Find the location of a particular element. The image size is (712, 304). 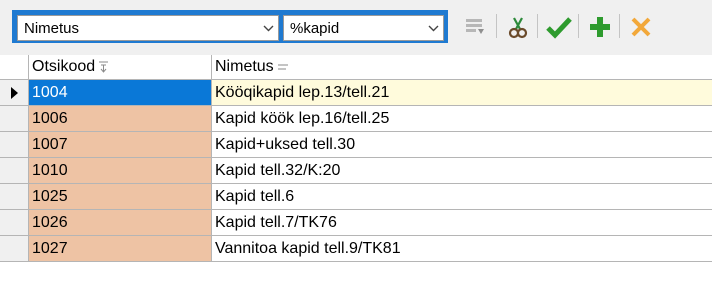

search-field-select: Nimetus is located at coordinates (148, 28).